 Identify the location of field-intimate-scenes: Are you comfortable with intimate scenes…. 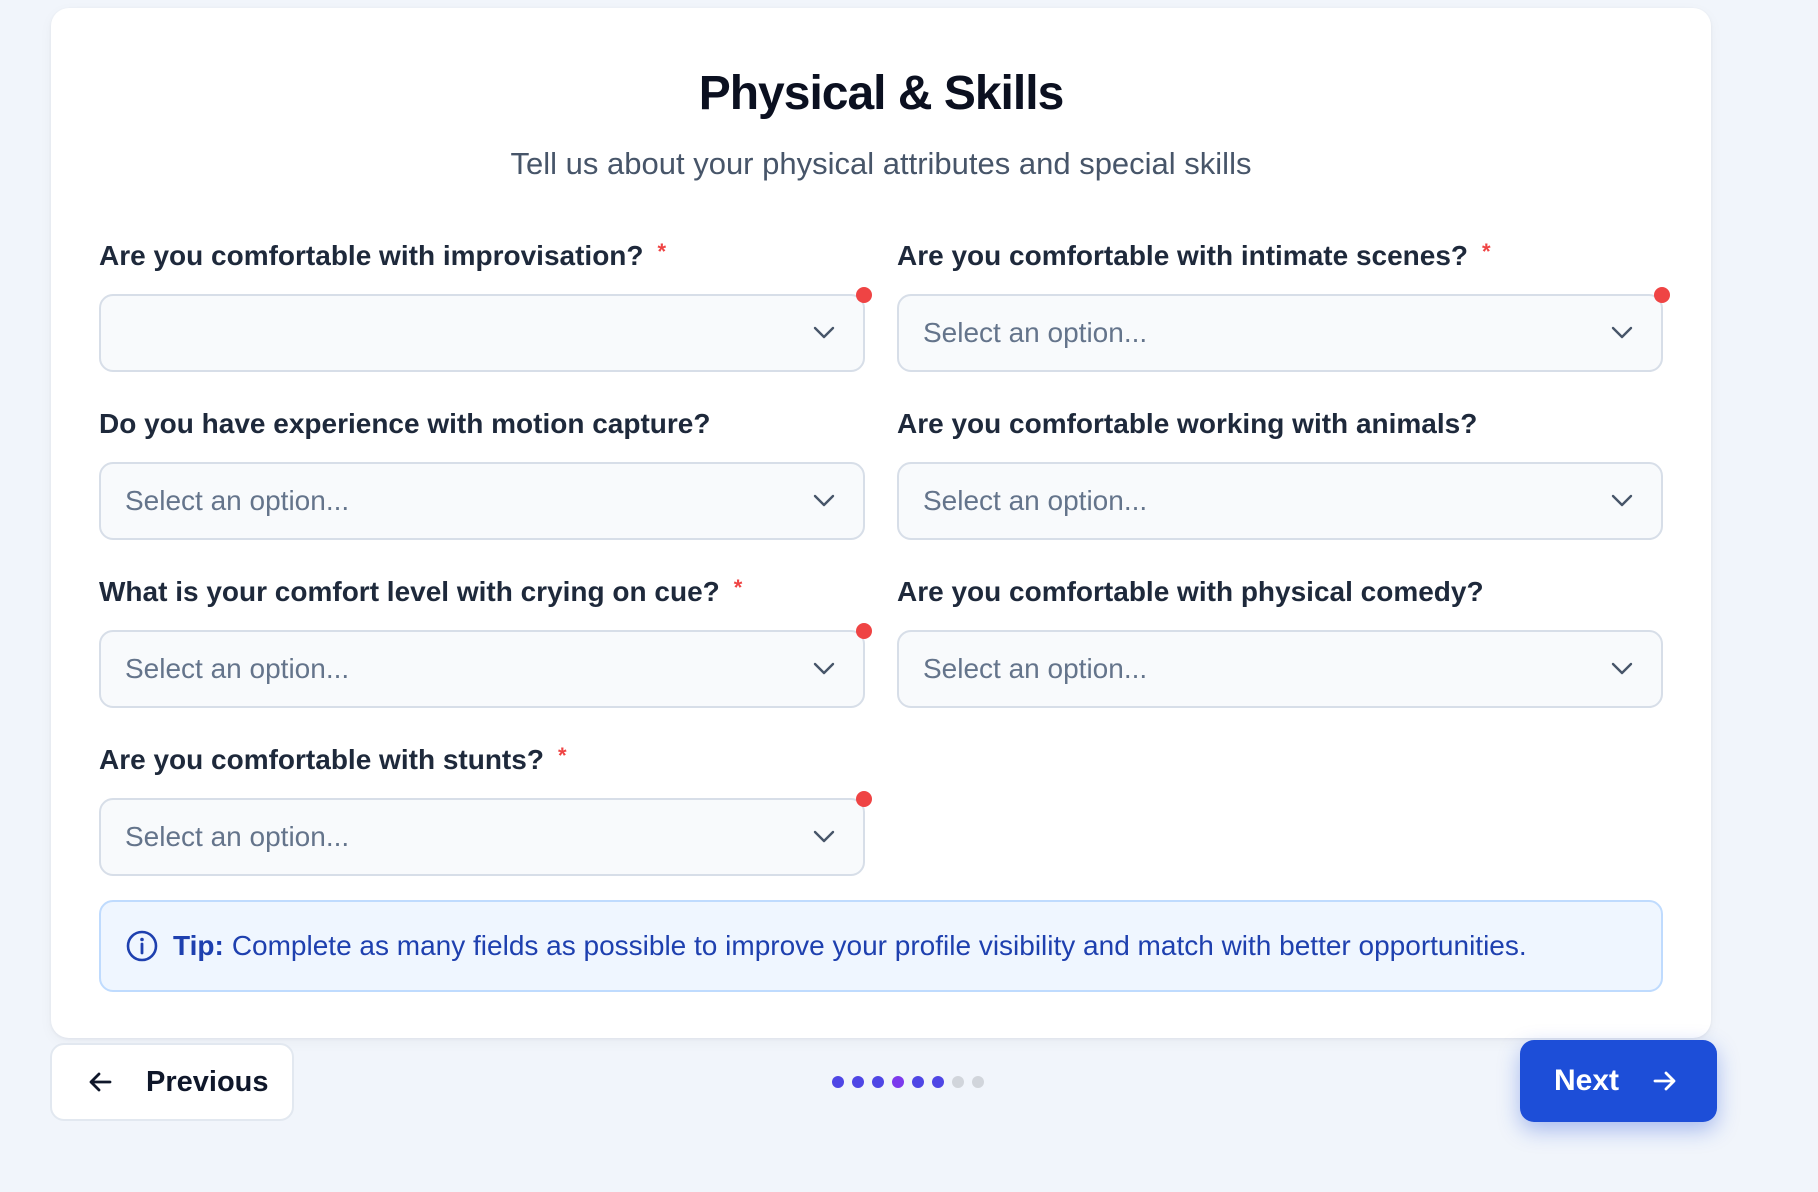
(1283, 305).